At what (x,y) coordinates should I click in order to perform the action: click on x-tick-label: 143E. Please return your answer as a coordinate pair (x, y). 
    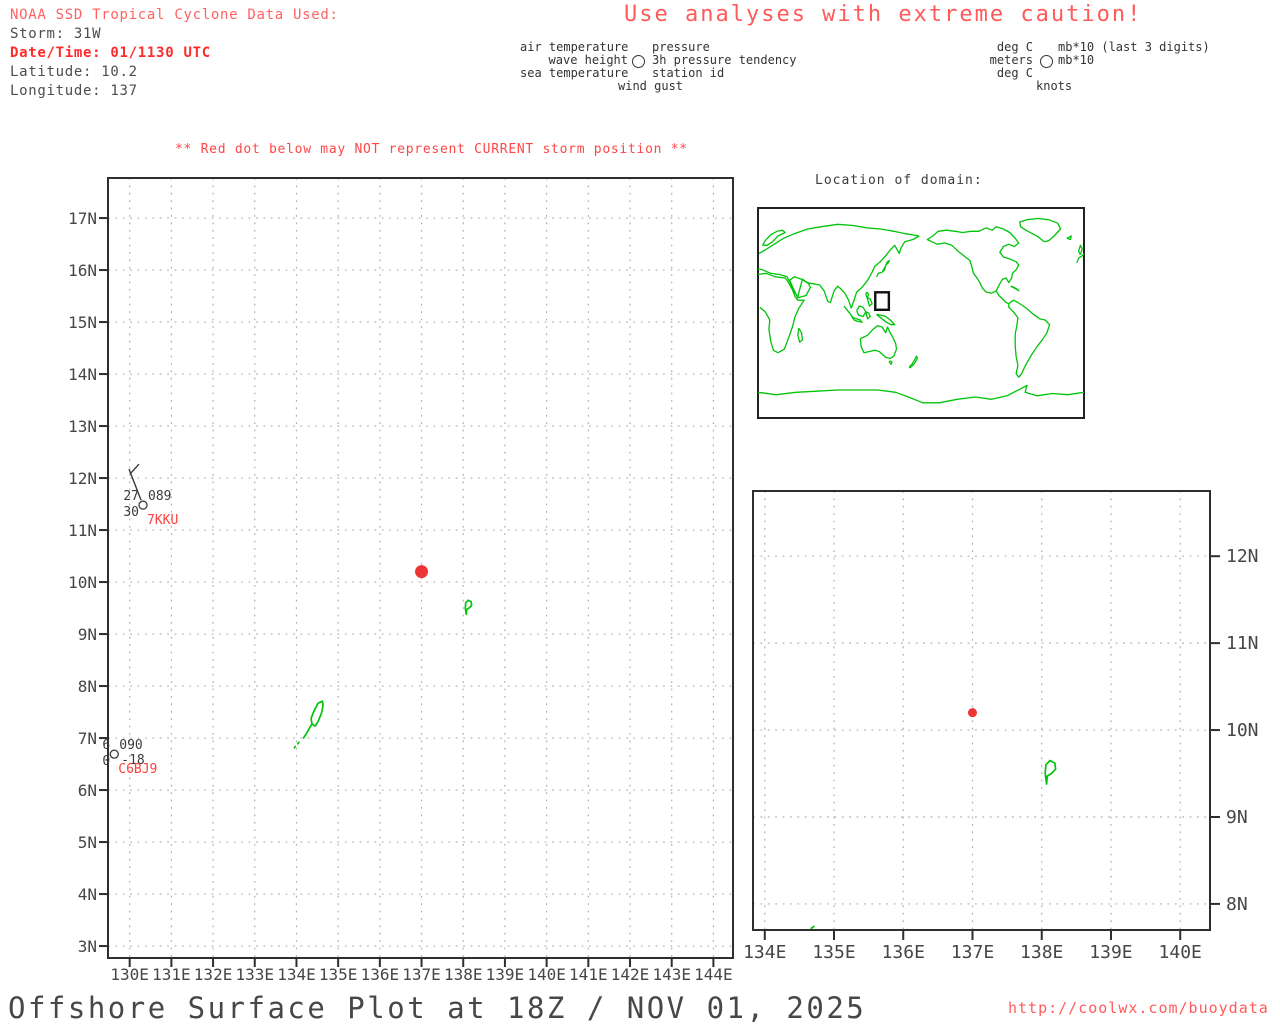
    Looking at the image, I should click on (671, 974).